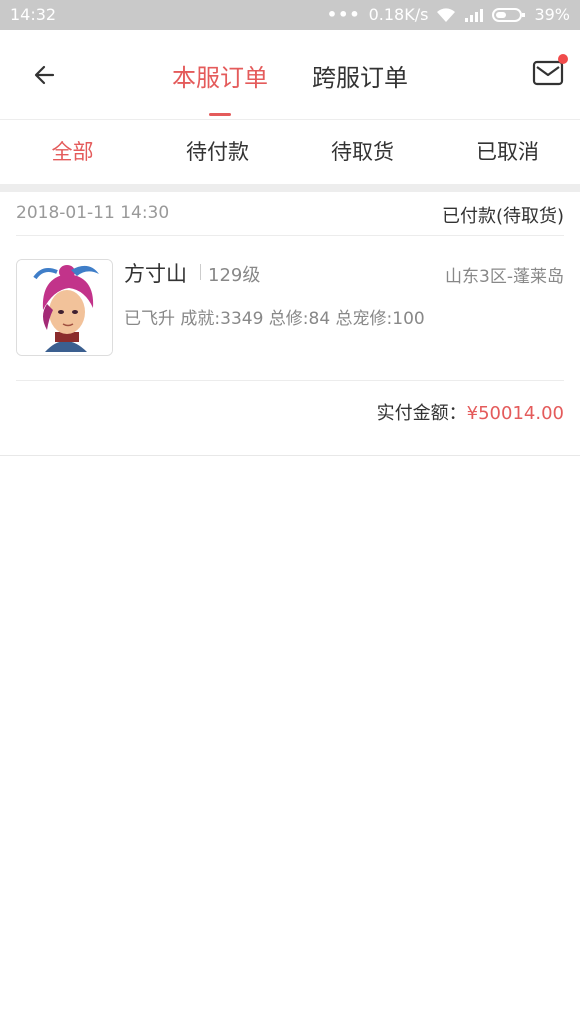 This screenshot has height=1031, width=580. Describe the element at coordinates (93, 213) in the screenshot. I see `order-time: 2018-01-11 14:30` at that location.